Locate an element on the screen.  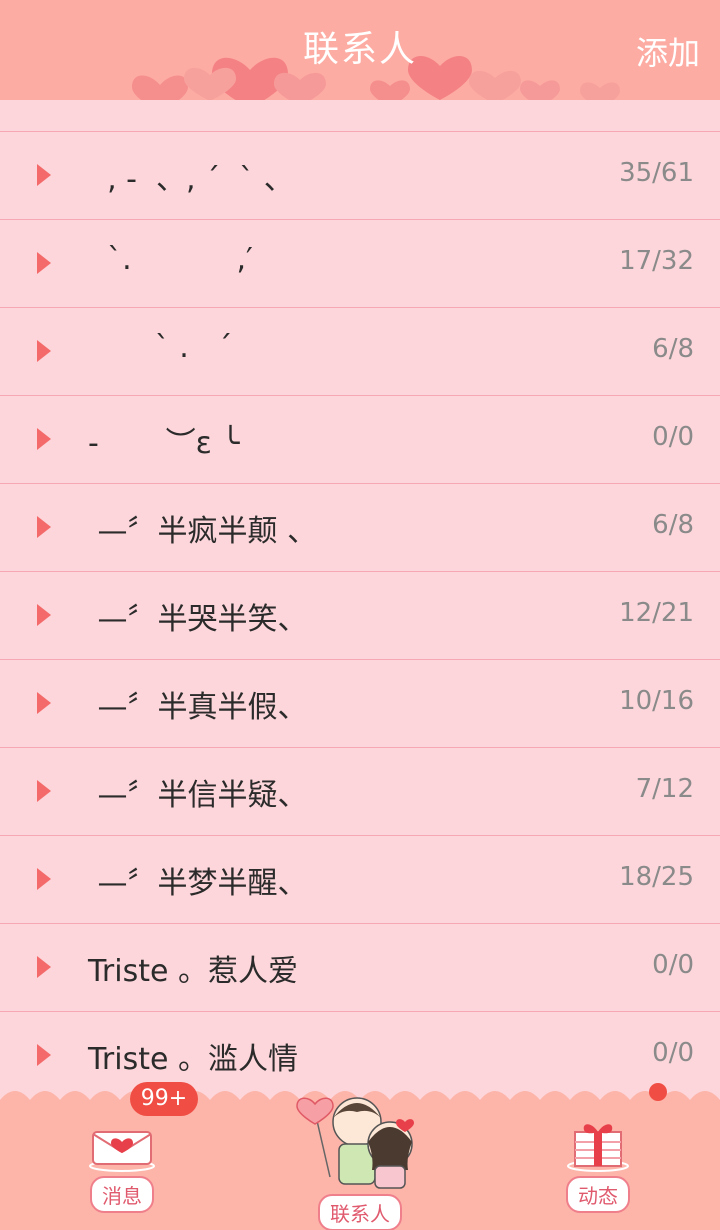
group-name: —〞半信半疑、 is located at coordinates (198, 795).